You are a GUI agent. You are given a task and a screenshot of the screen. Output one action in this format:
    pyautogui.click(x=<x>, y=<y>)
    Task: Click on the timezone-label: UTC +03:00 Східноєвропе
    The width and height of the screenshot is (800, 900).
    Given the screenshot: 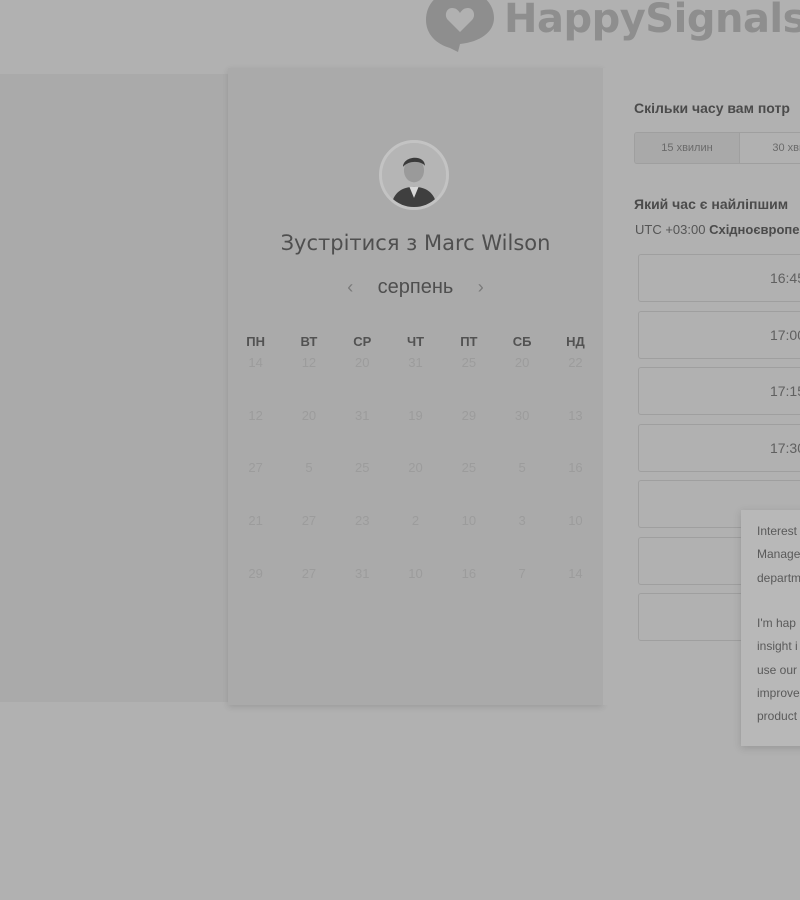 What is the action you would take?
    pyautogui.click(x=717, y=229)
    